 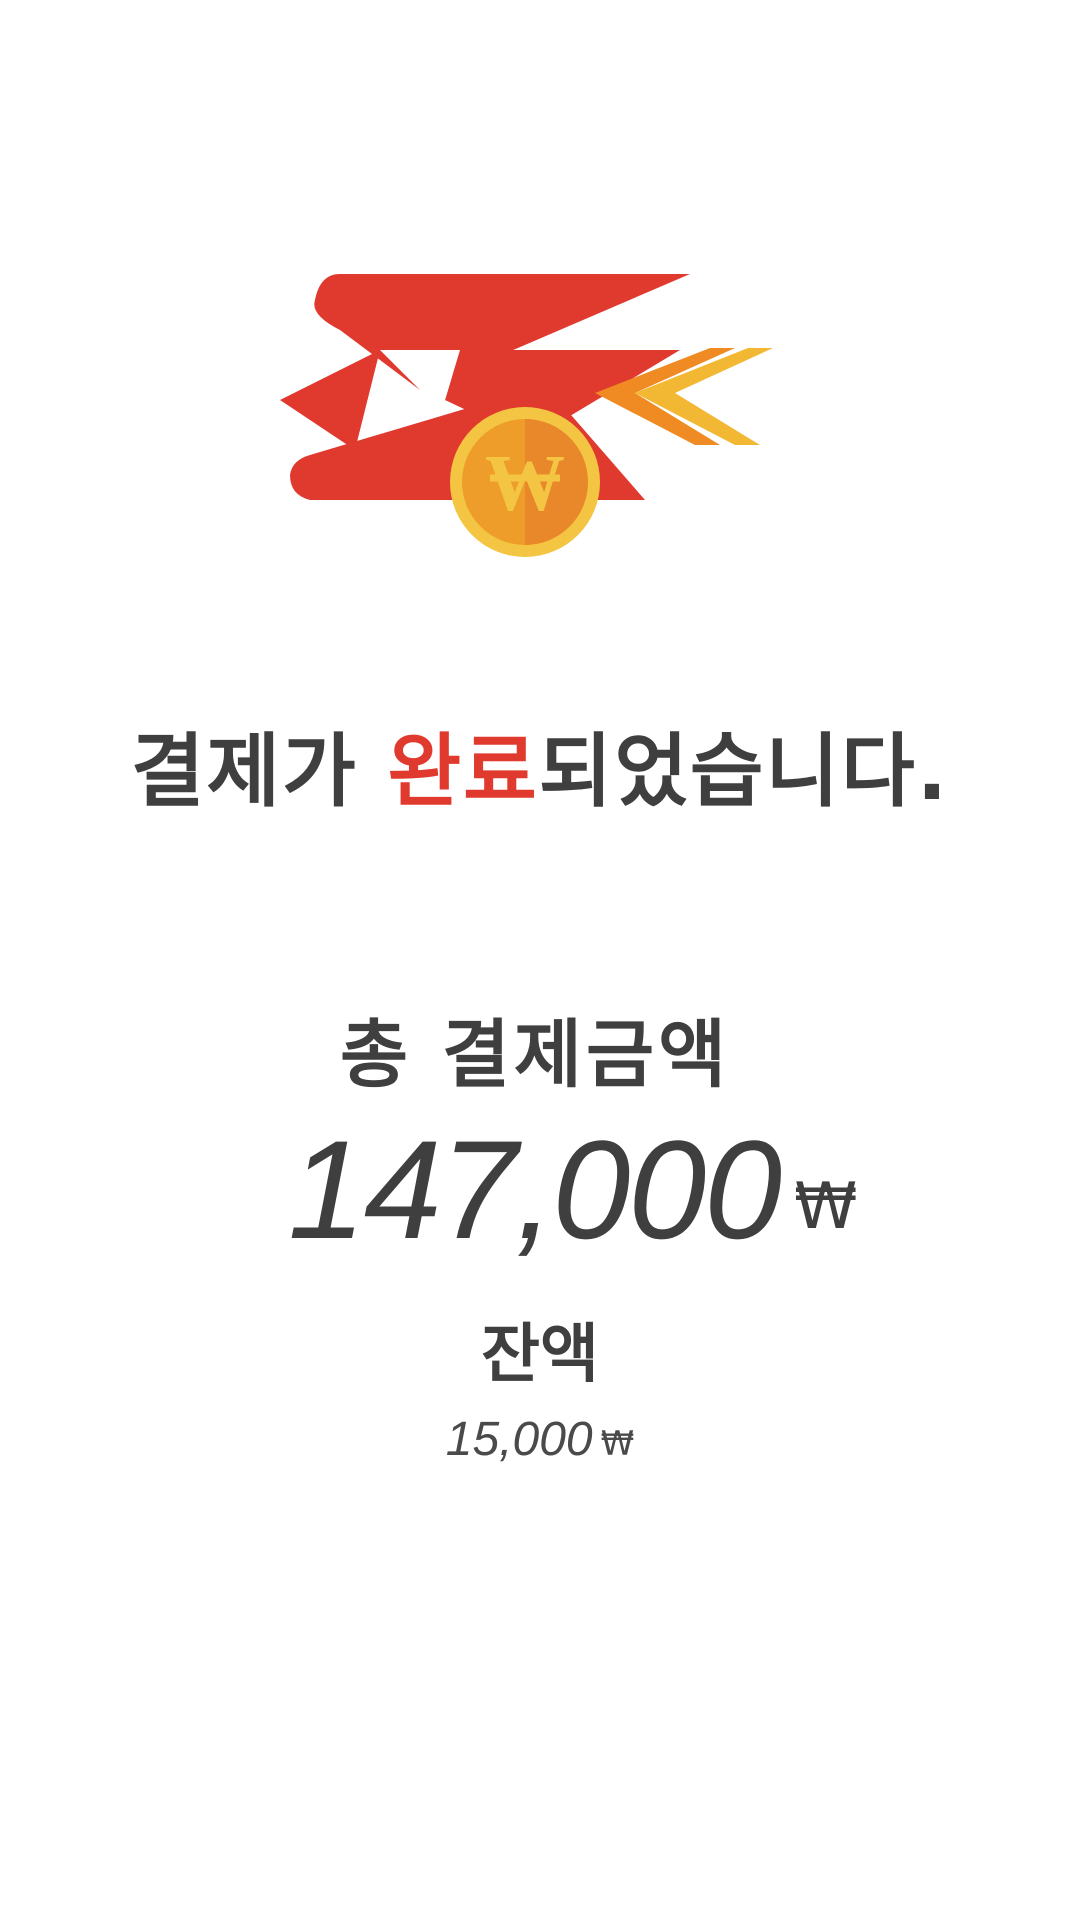 What do you see at coordinates (744, 771) in the screenshot?
I see `message-suffix: 되었습니다.` at bounding box center [744, 771].